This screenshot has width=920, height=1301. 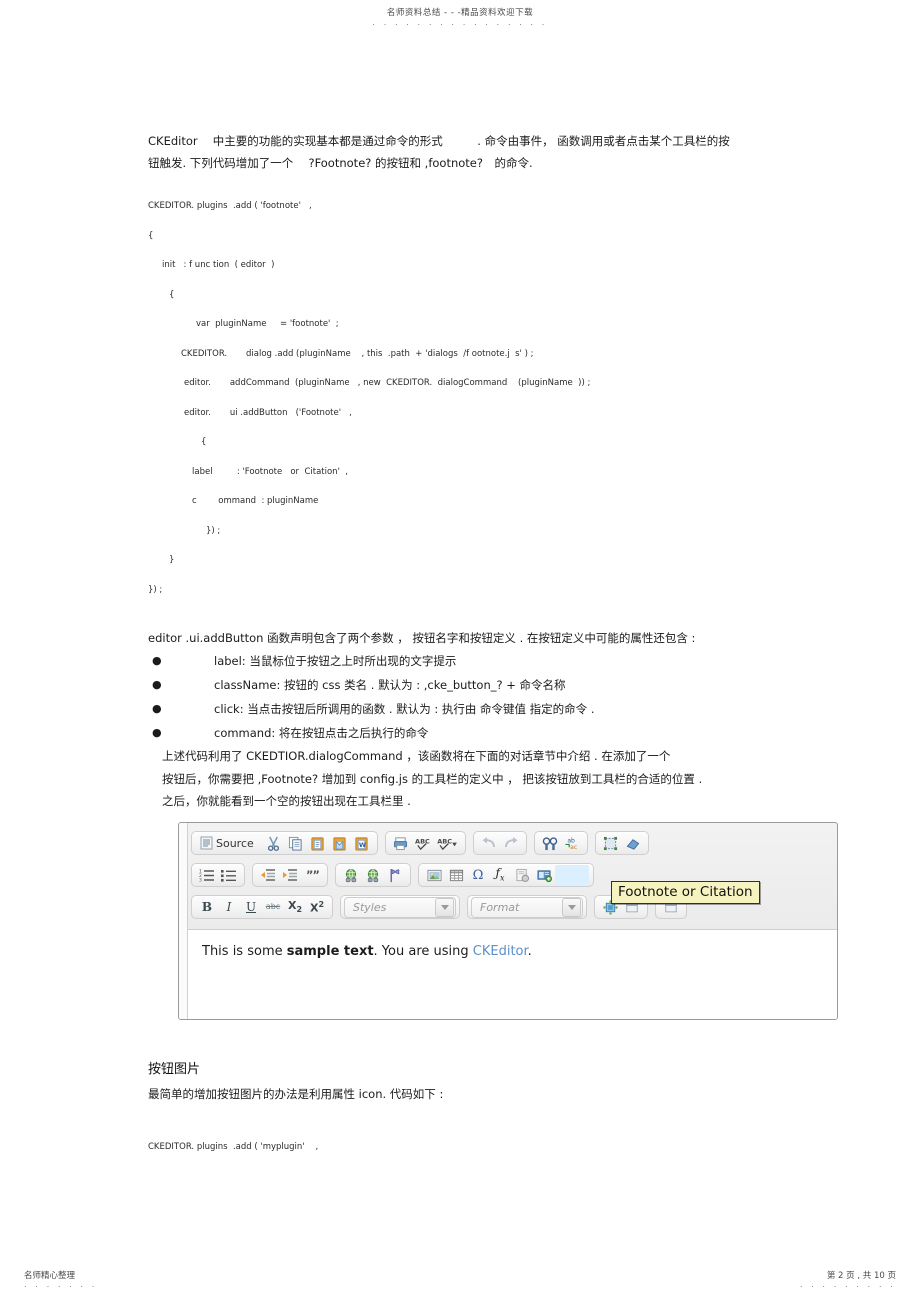 I want to click on decrease-indent-icon, so click(x=268, y=875).